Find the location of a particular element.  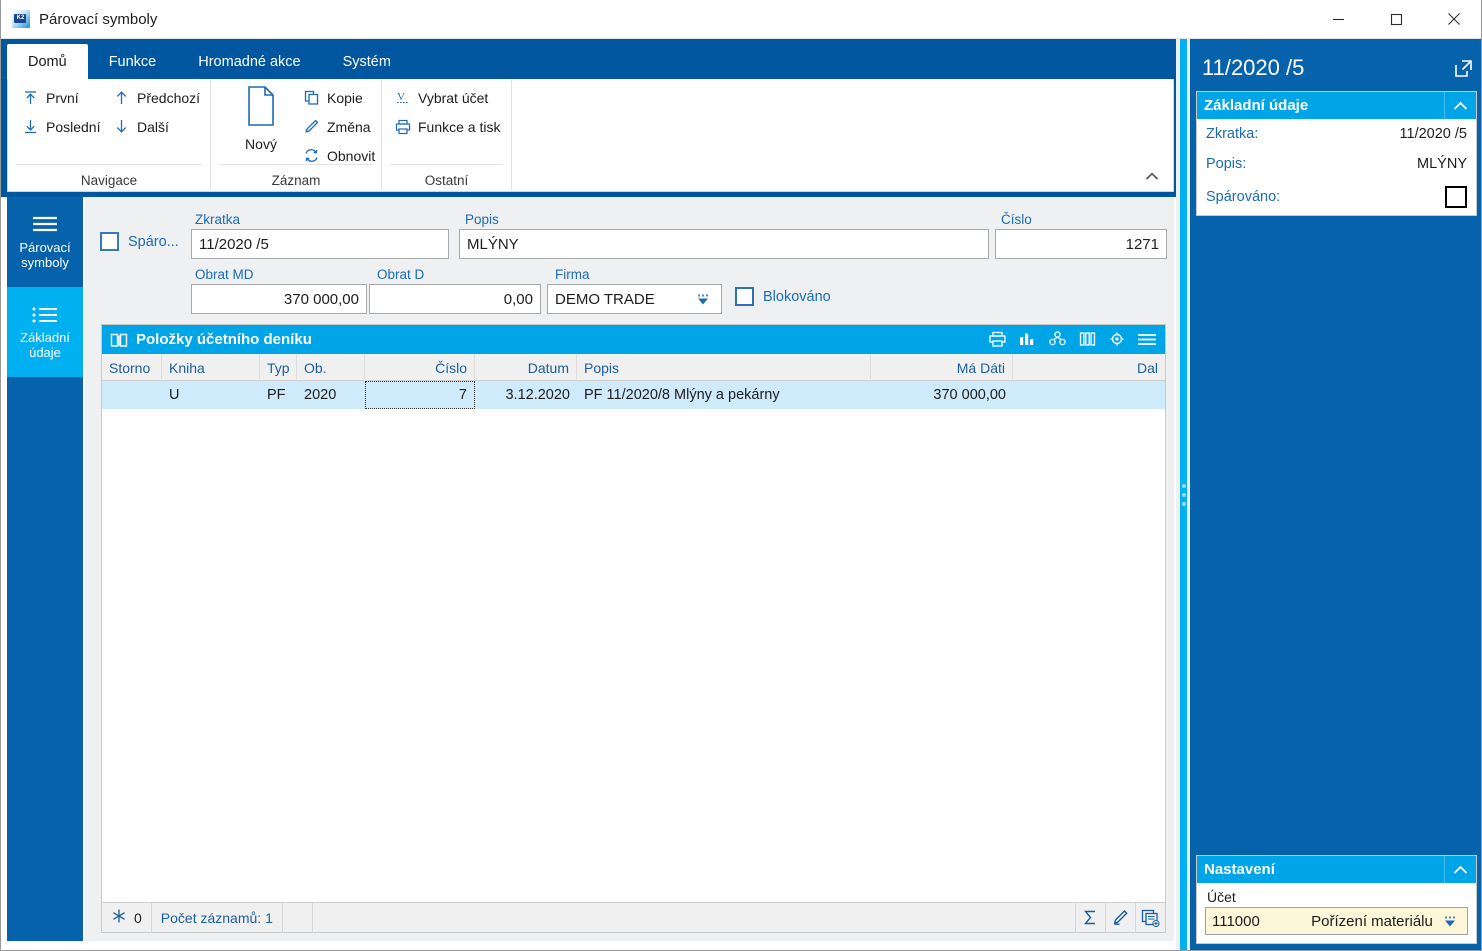

column-header-ma-dati: Má Dáti is located at coordinates (942, 367).